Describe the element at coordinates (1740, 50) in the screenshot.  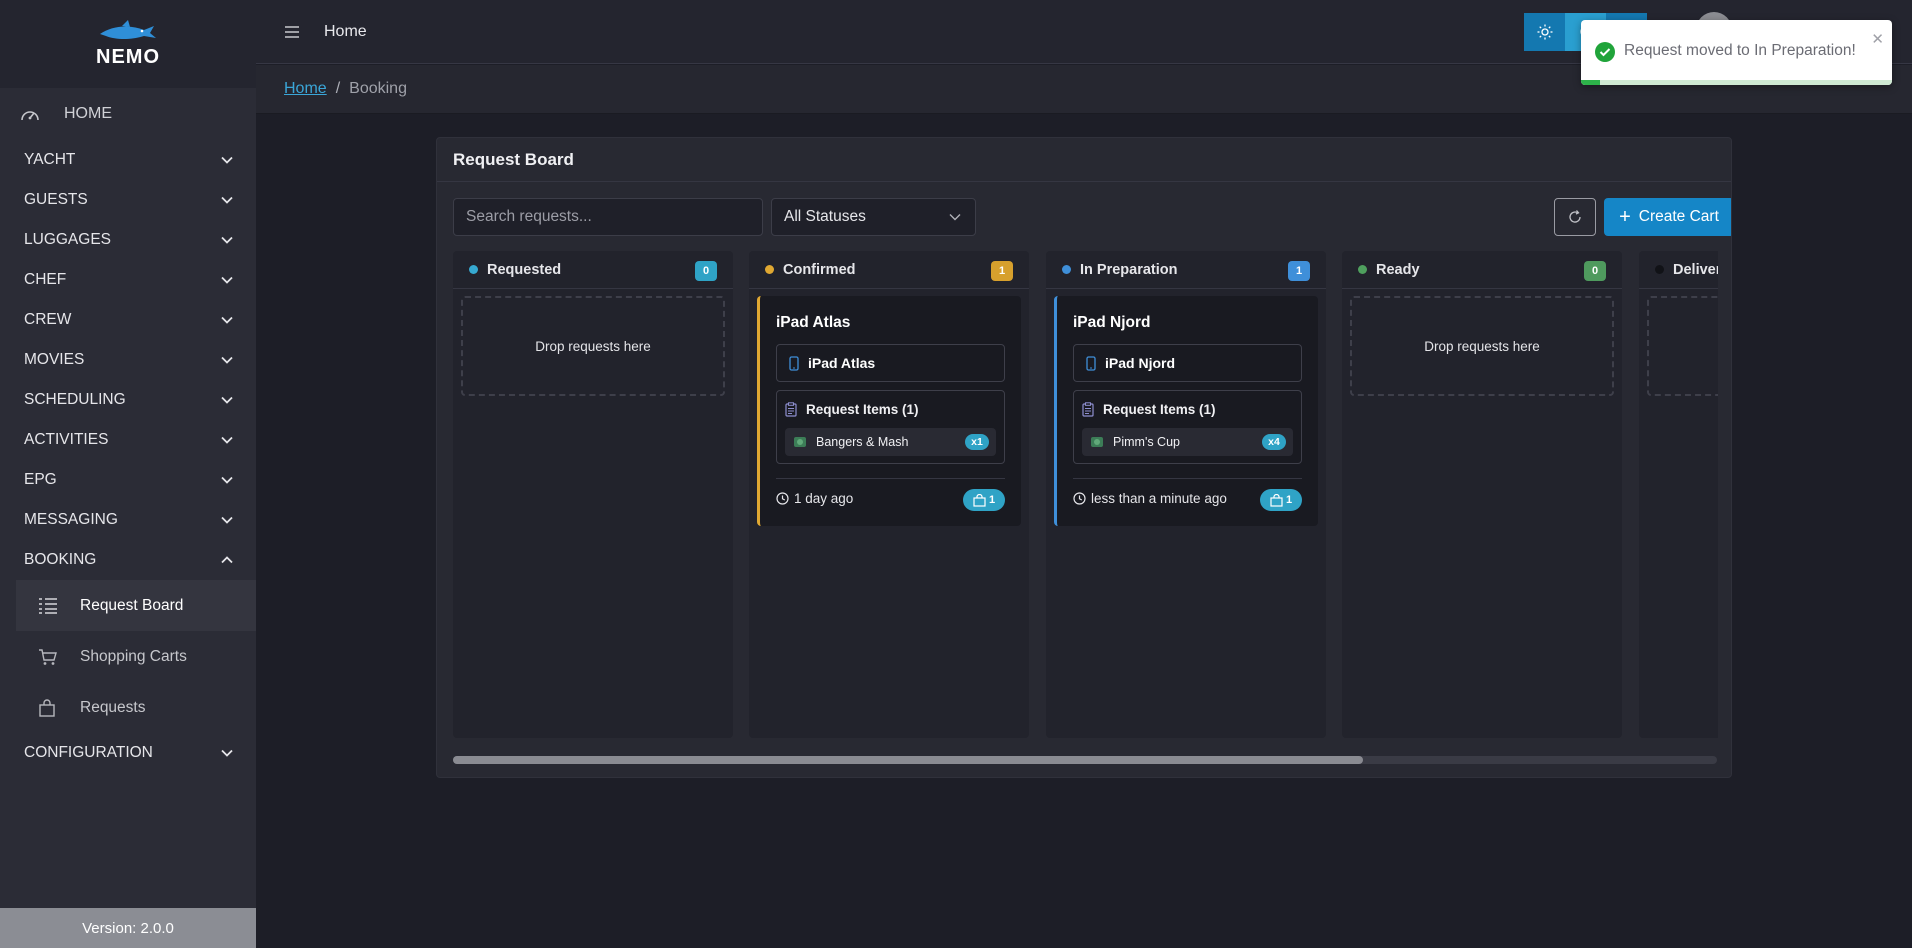
I see `toast-message: Request moved to In Preparation!` at that location.